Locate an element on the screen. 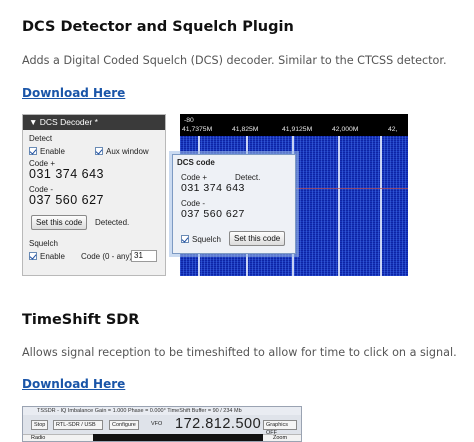 This screenshot has width=474, height=442. device-select: RTL-SDR / USB is located at coordinates (78, 425).